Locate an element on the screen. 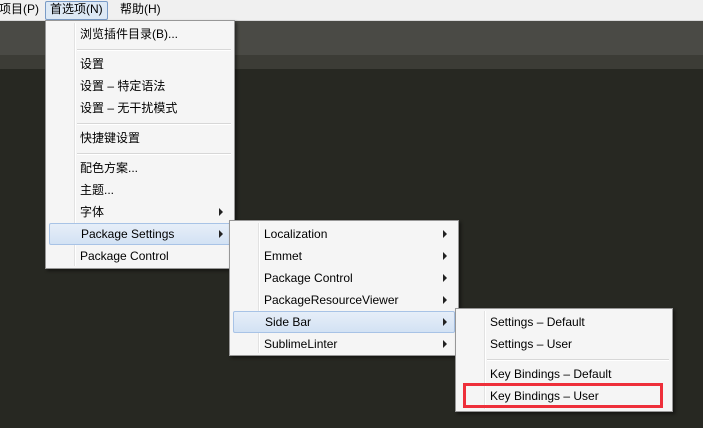  menu-preferences: 首选项(N) is located at coordinates (76, 10).